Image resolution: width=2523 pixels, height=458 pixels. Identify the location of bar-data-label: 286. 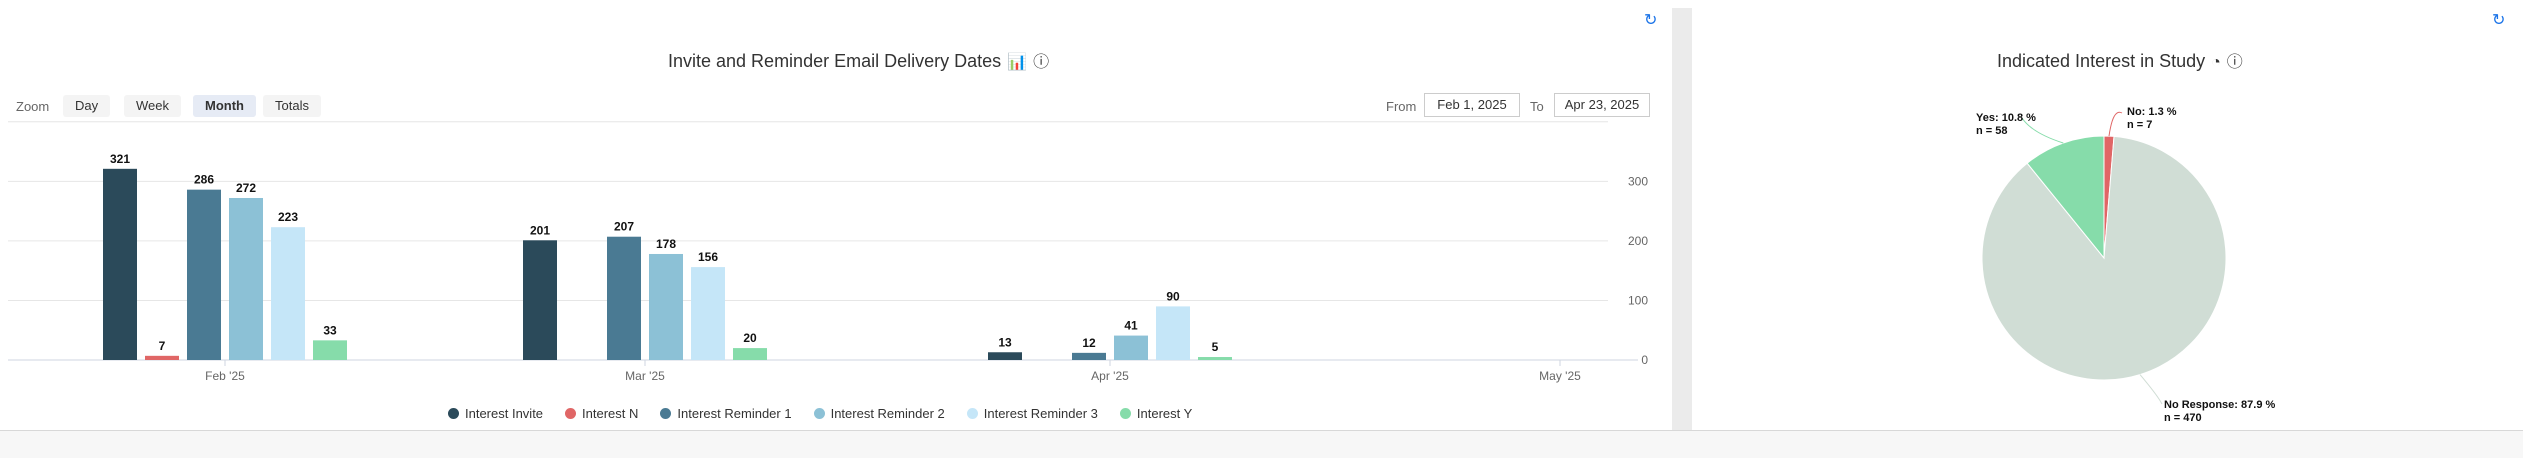
(204, 180).